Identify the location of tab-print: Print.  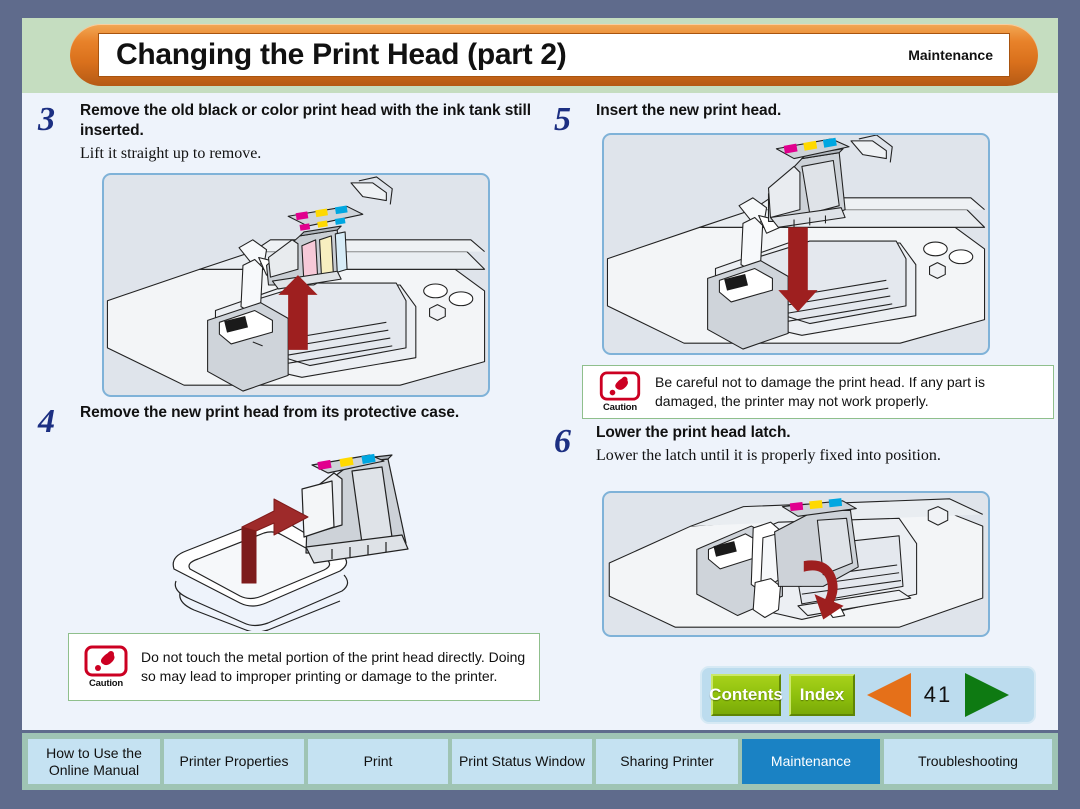
(378, 761).